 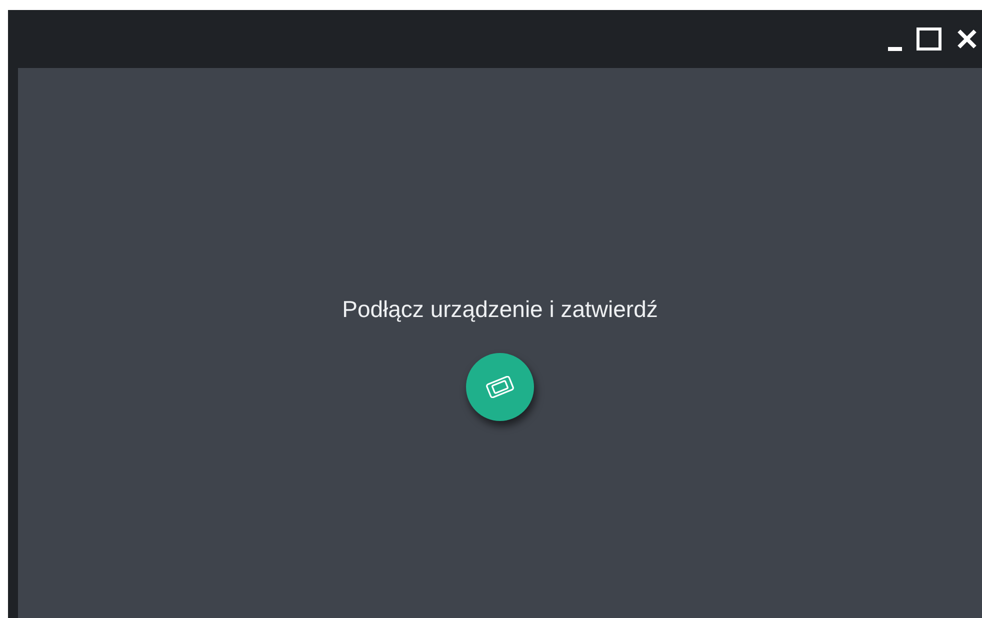 I want to click on maximize-icon, so click(x=929, y=39).